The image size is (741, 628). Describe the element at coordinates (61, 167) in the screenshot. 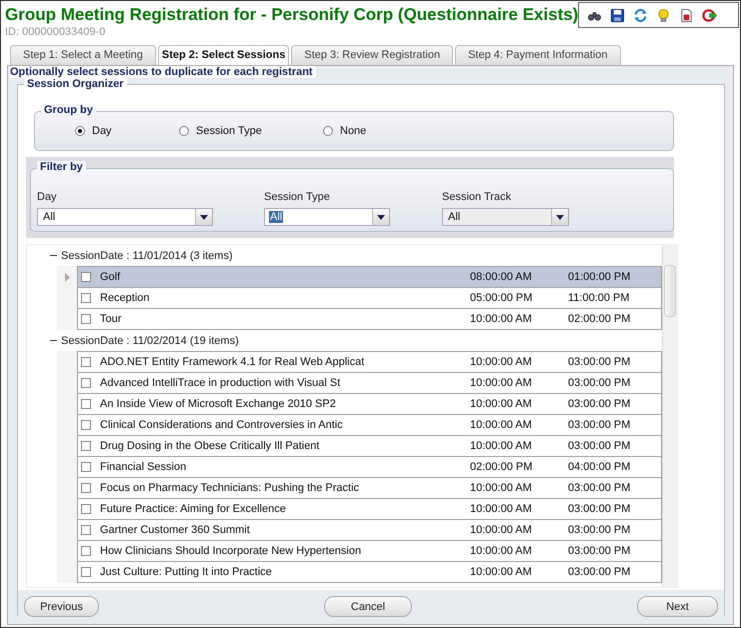

I see `filter-by-title: Filter by` at that location.